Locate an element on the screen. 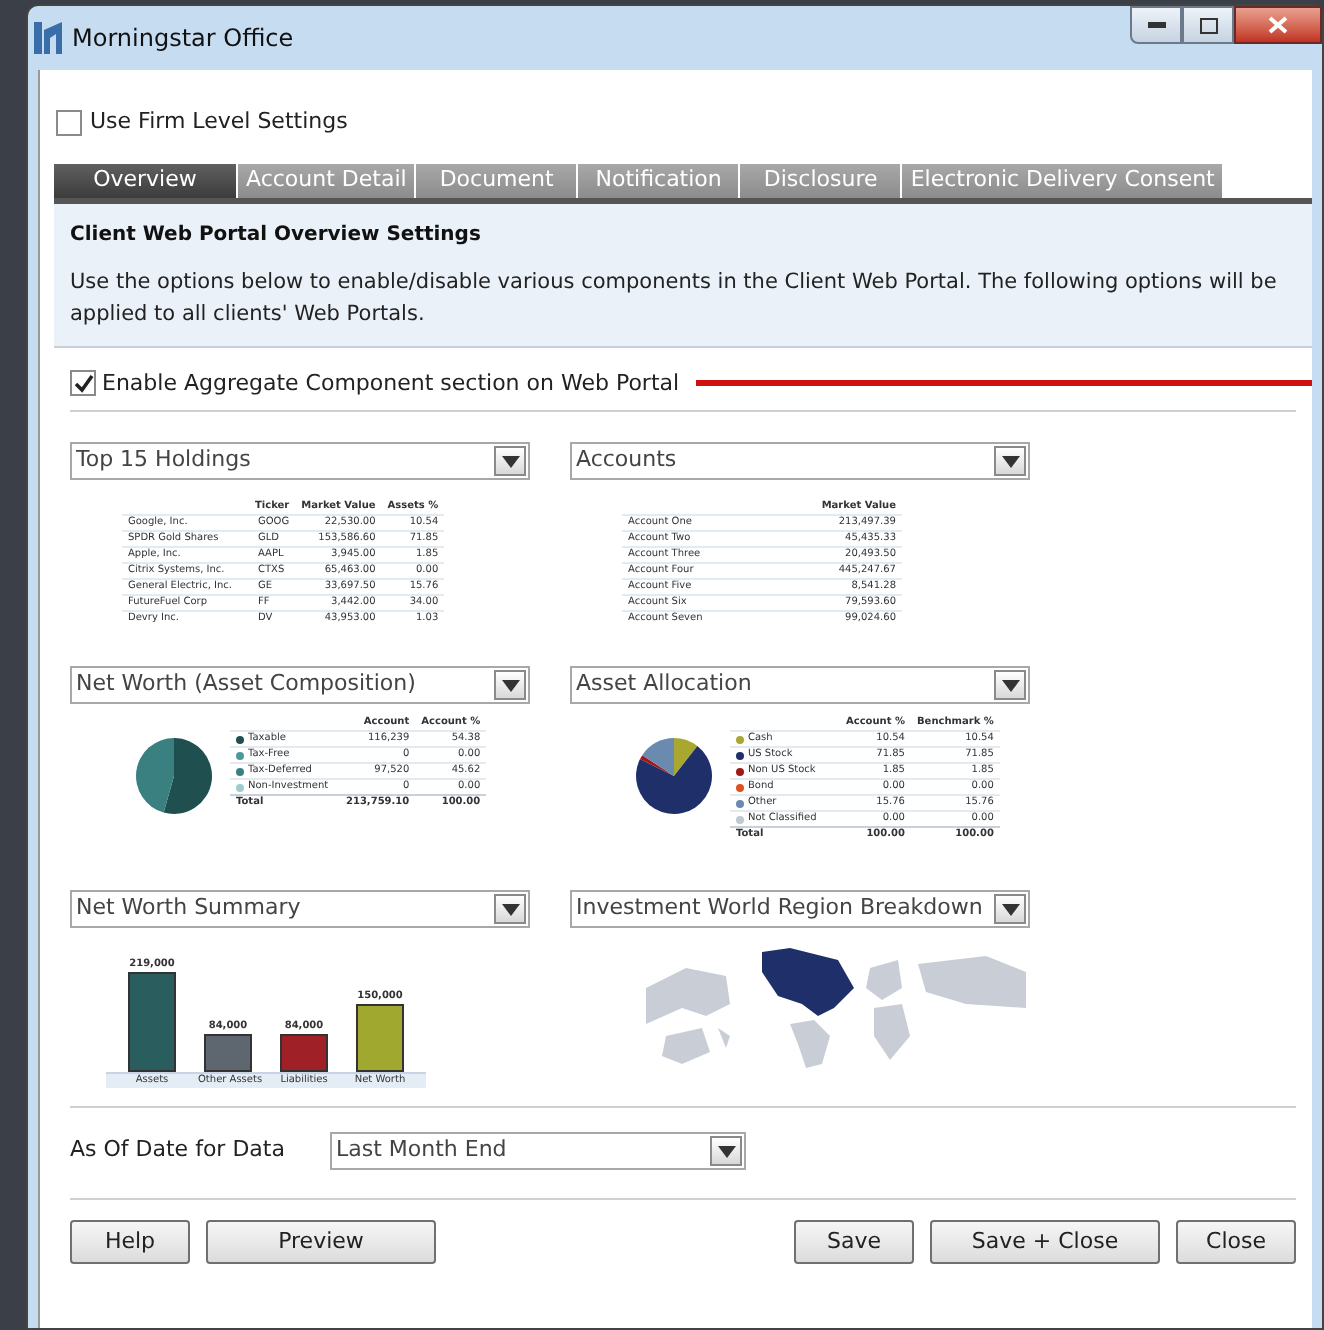  minimize-icon is located at coordinates (1156, 25).